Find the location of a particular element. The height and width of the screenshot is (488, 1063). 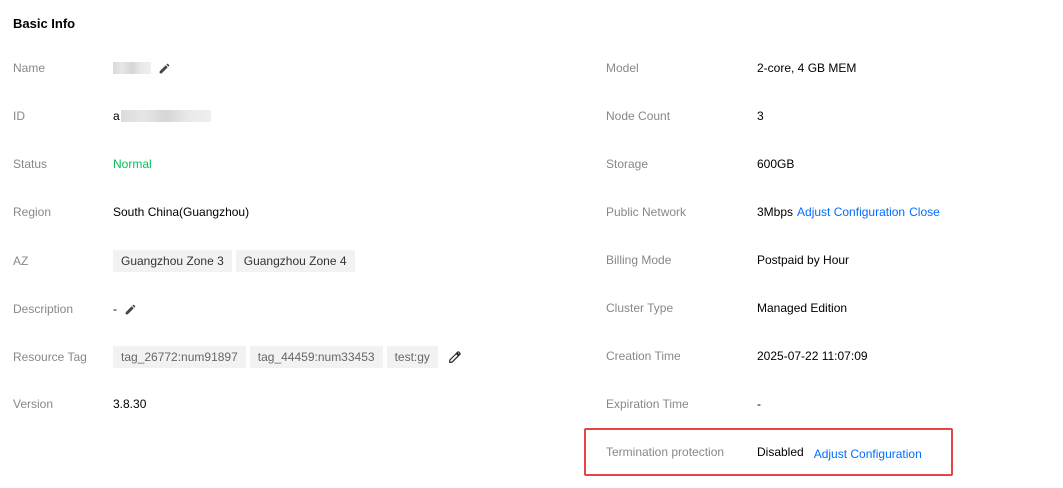

description-value: - is located at coordinates (125, 309).